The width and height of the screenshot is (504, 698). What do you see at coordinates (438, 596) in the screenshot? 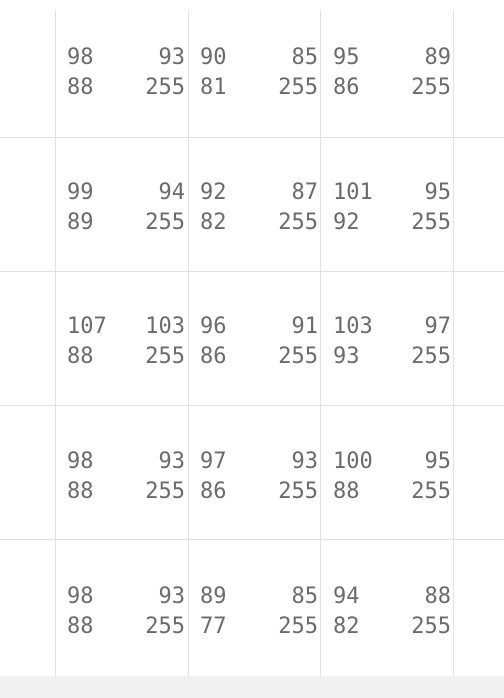
I see `channel-g-value: 88` at bounding box center [438, 596].